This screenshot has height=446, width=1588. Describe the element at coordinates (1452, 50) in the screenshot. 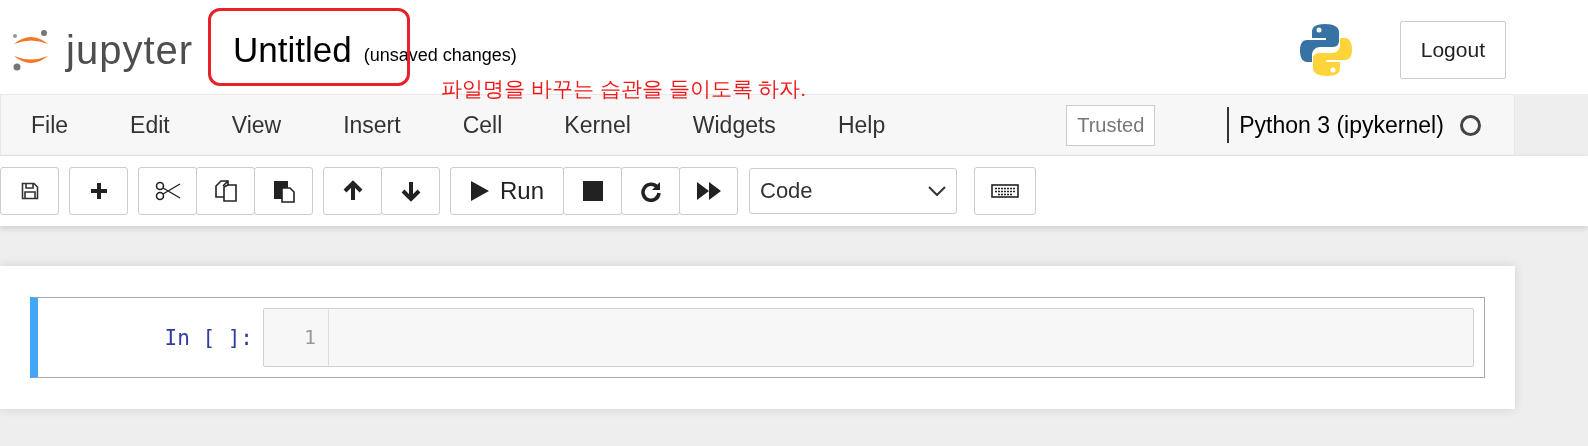

I see `logout-button: Logout` at that location.